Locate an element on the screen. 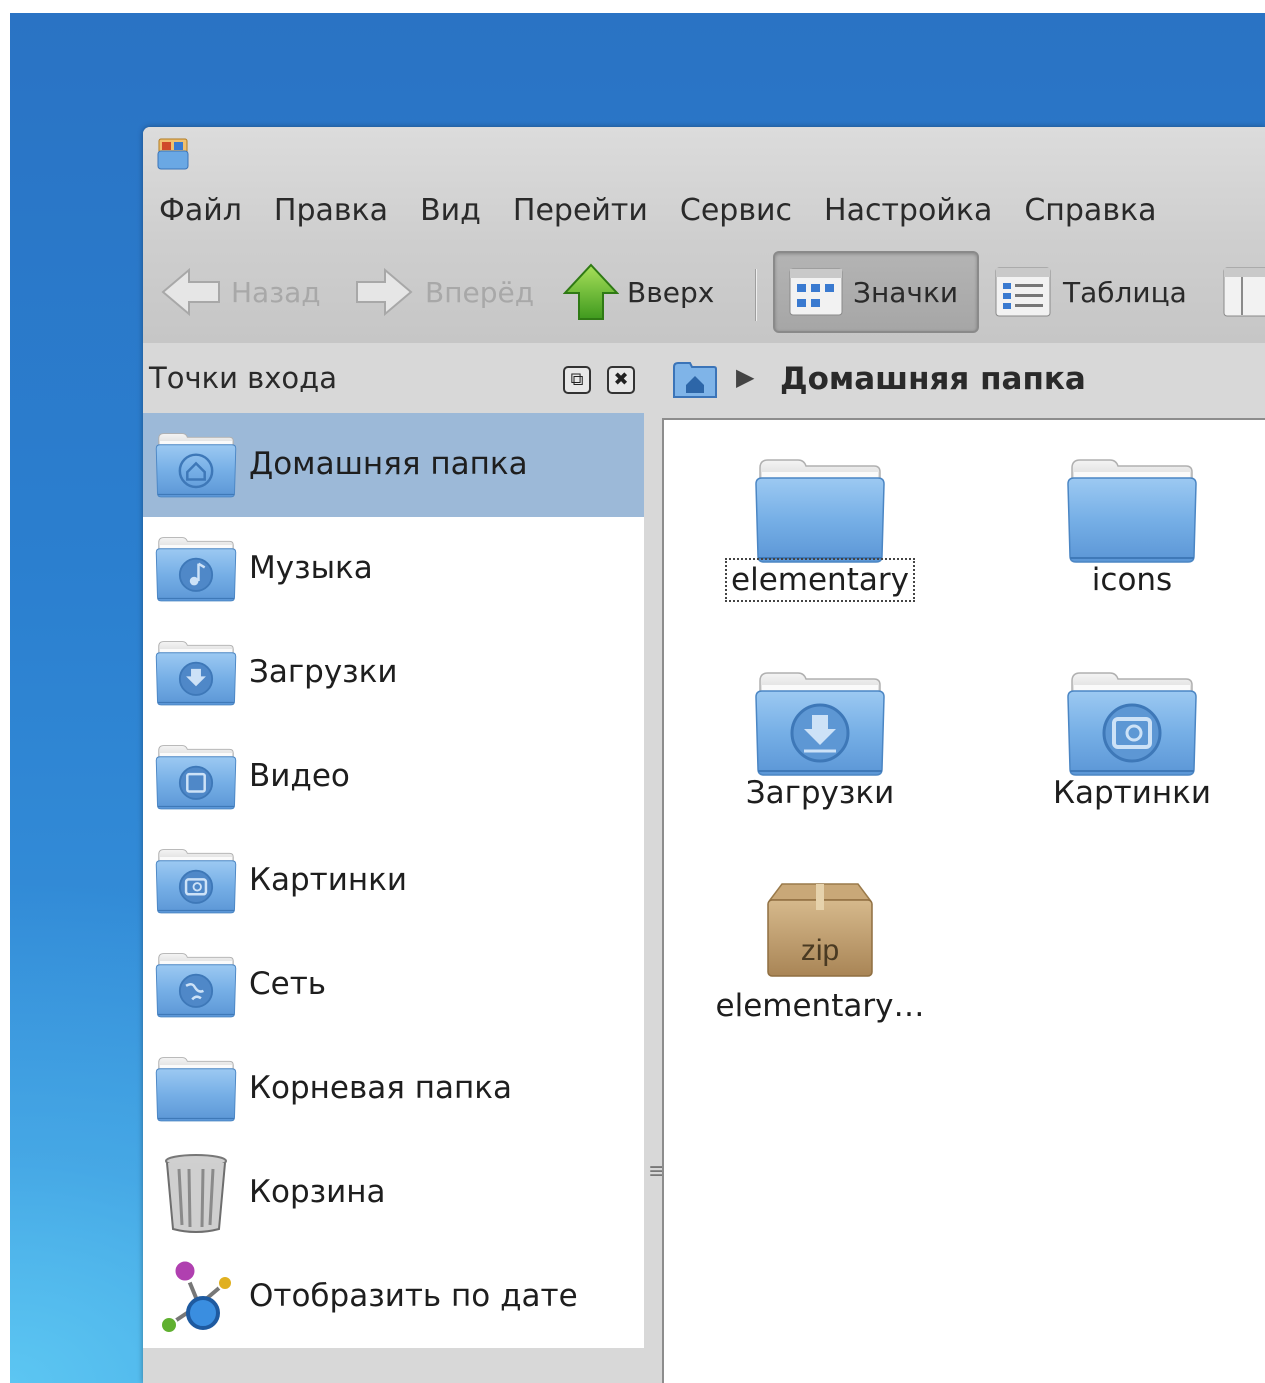 This screenshot has height=1383, width=1265. table-view-button: Таблица is located at coordinates (1091, 292).